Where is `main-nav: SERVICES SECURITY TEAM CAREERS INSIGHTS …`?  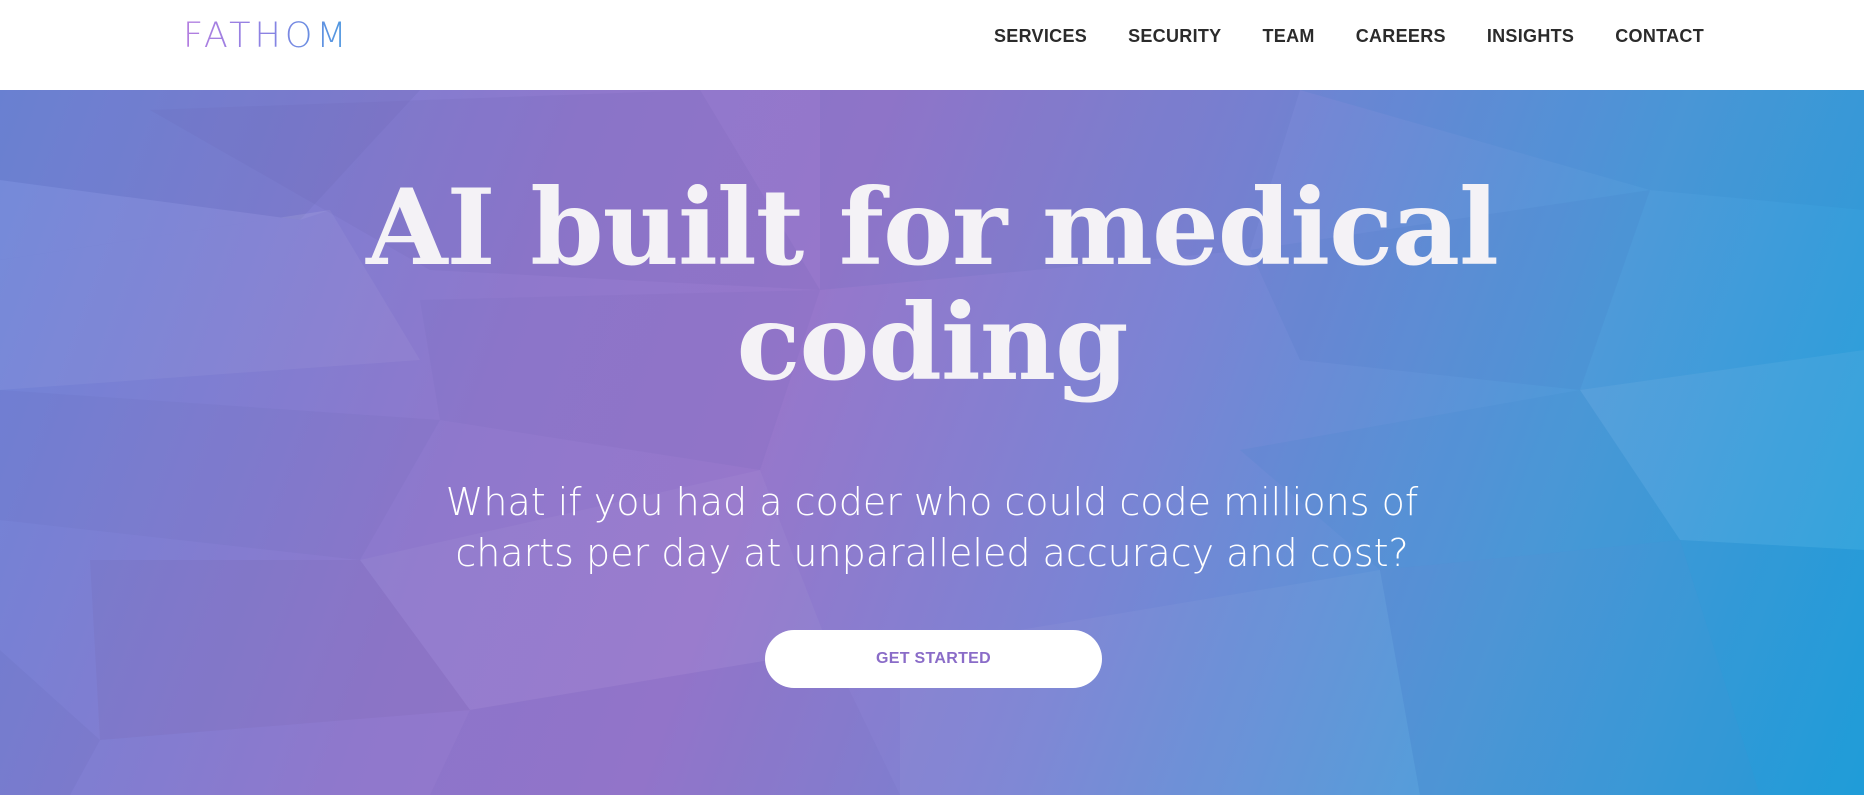
main-nav: SERVICES SECURITY TEAM CAREERS INSIGHTS … is located at coordinates (1328, 36).